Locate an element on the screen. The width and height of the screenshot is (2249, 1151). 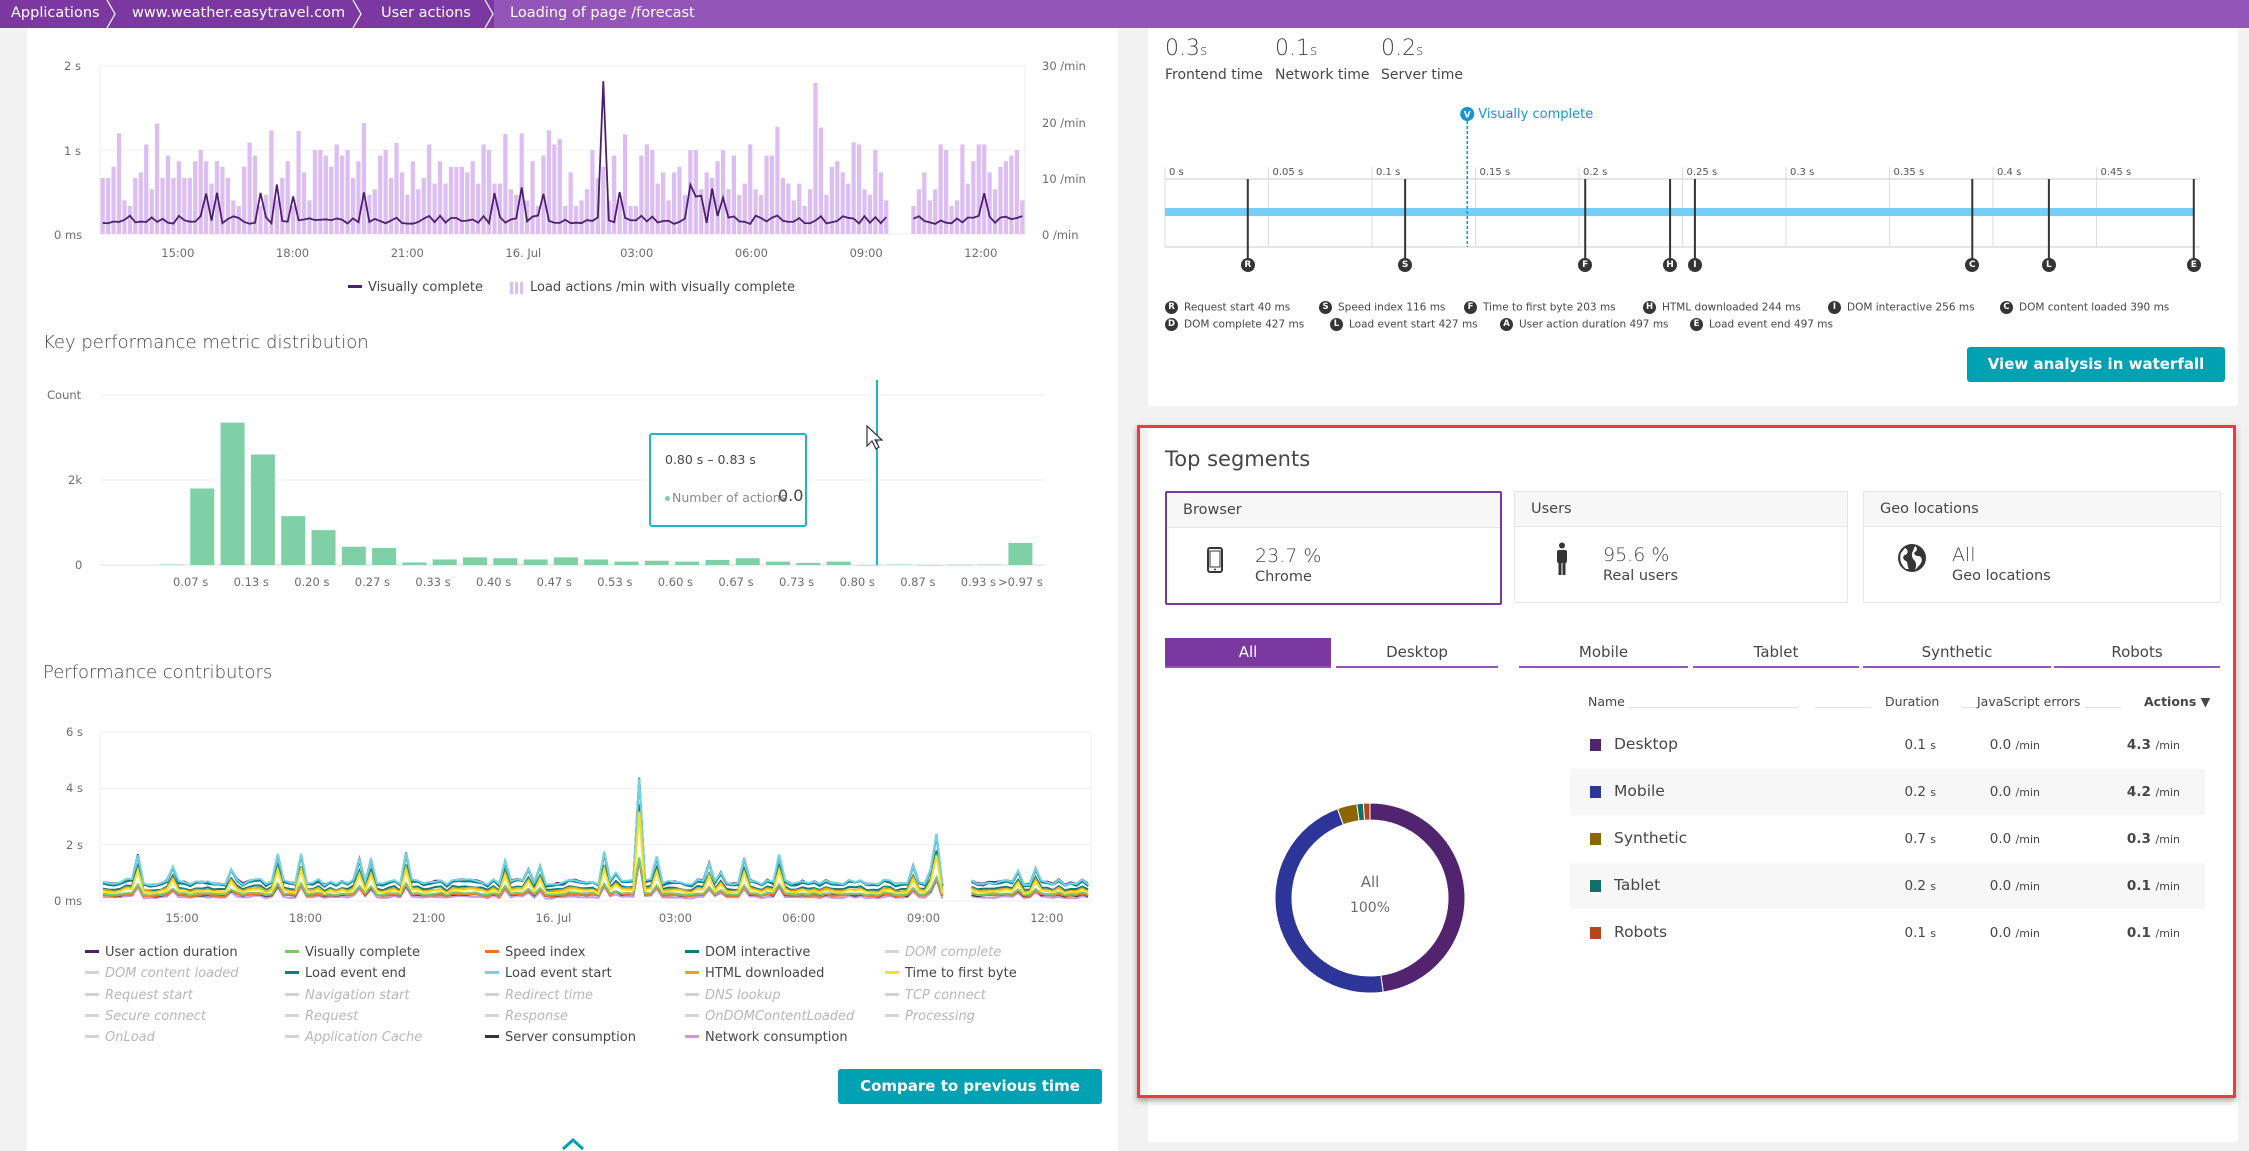
tab-desktop: Desktop is located at coordinates (1417, 653).